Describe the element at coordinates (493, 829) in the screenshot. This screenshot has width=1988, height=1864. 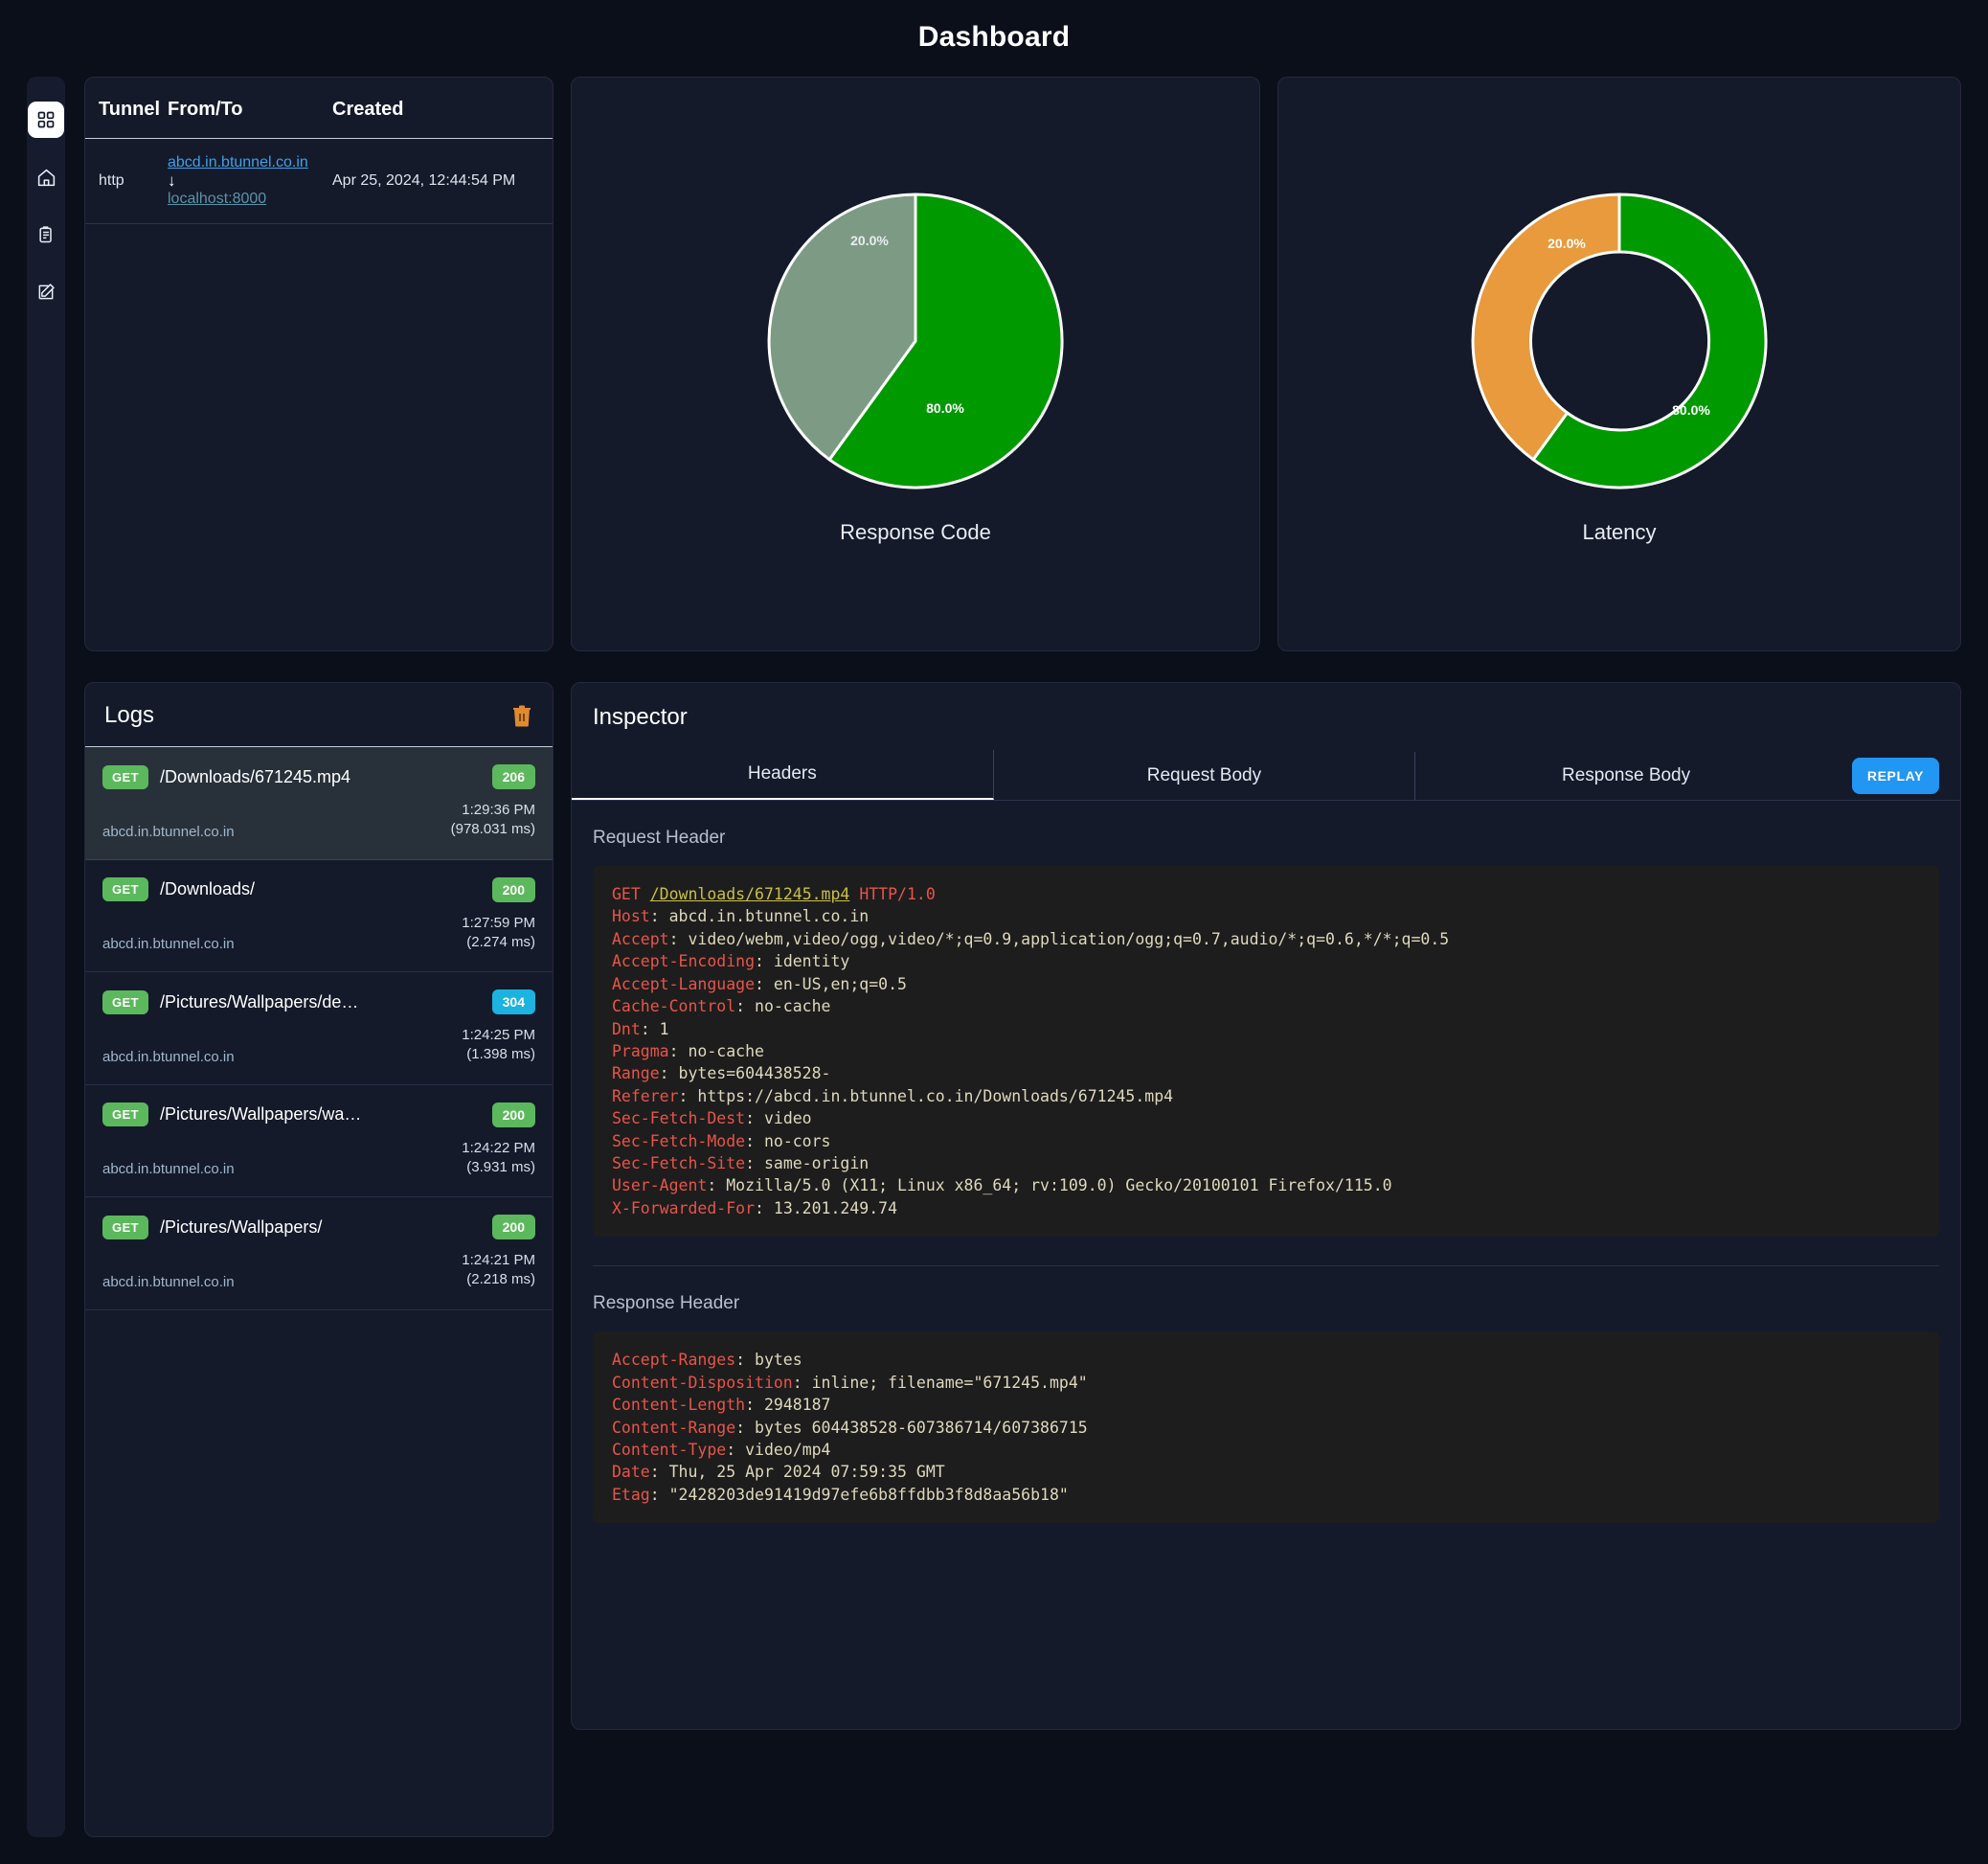
I see `log-duration-value: (978.031 ms)` at that location.